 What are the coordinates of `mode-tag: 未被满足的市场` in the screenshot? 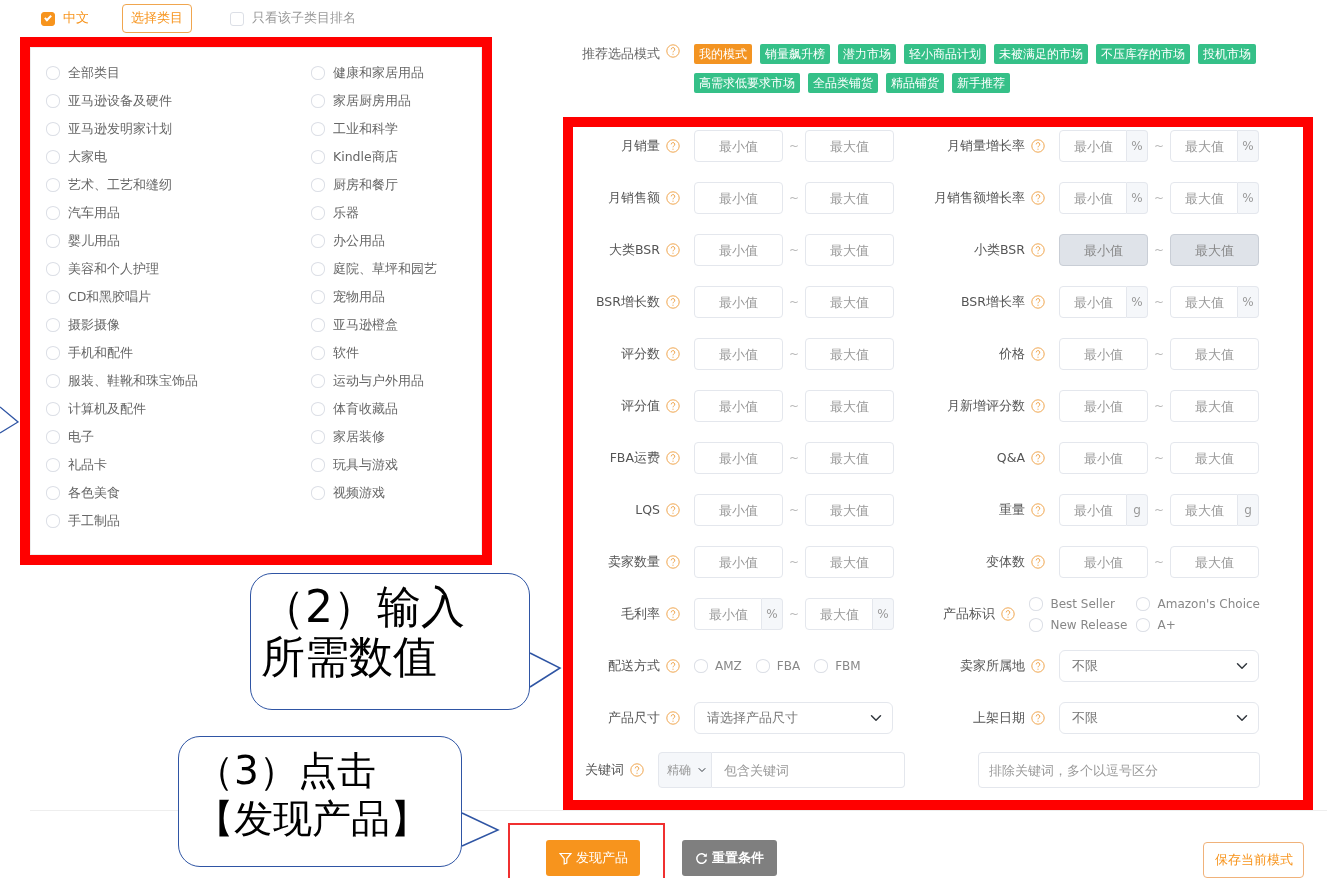 It's located at (1041, 54).